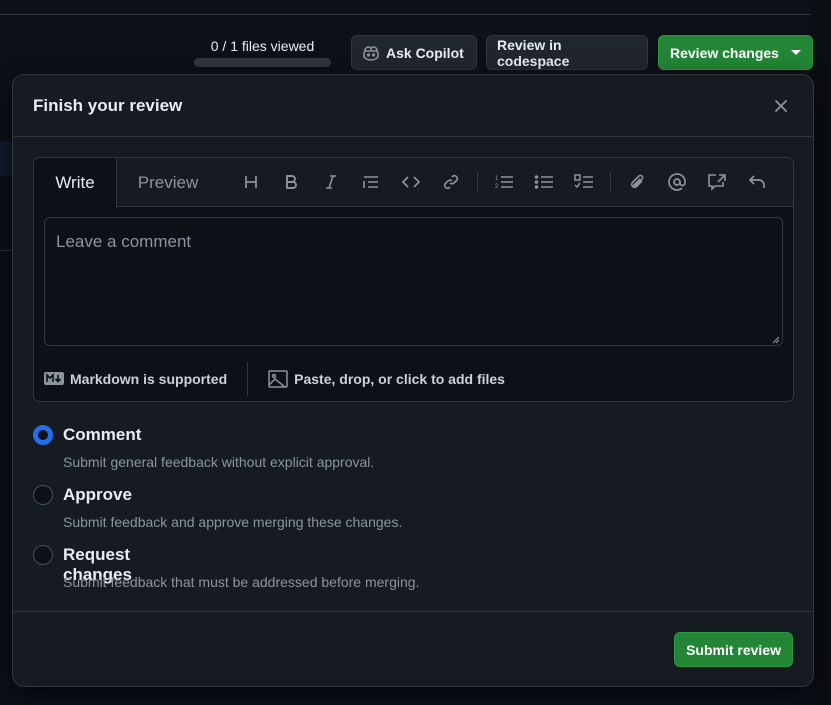  I want to click on footer-separator, so click(248, 378).